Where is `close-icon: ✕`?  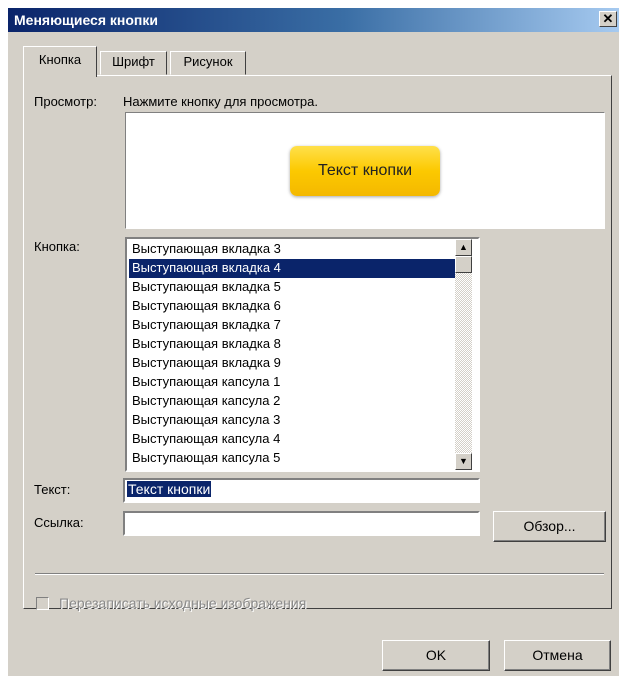
close-icon: ✕ is located at coordinates (608, 19).